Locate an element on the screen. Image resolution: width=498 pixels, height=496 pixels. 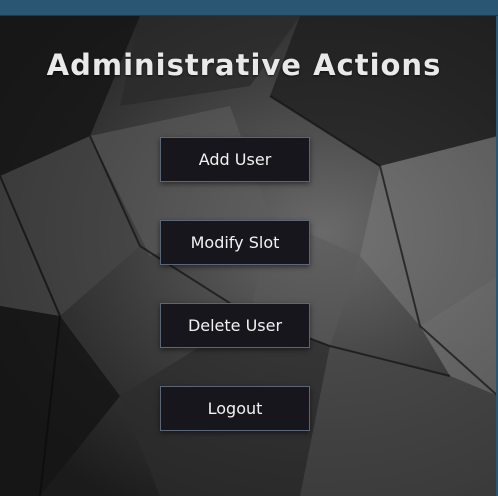
add-user-button: Add User is located at coordinates (235, 159).